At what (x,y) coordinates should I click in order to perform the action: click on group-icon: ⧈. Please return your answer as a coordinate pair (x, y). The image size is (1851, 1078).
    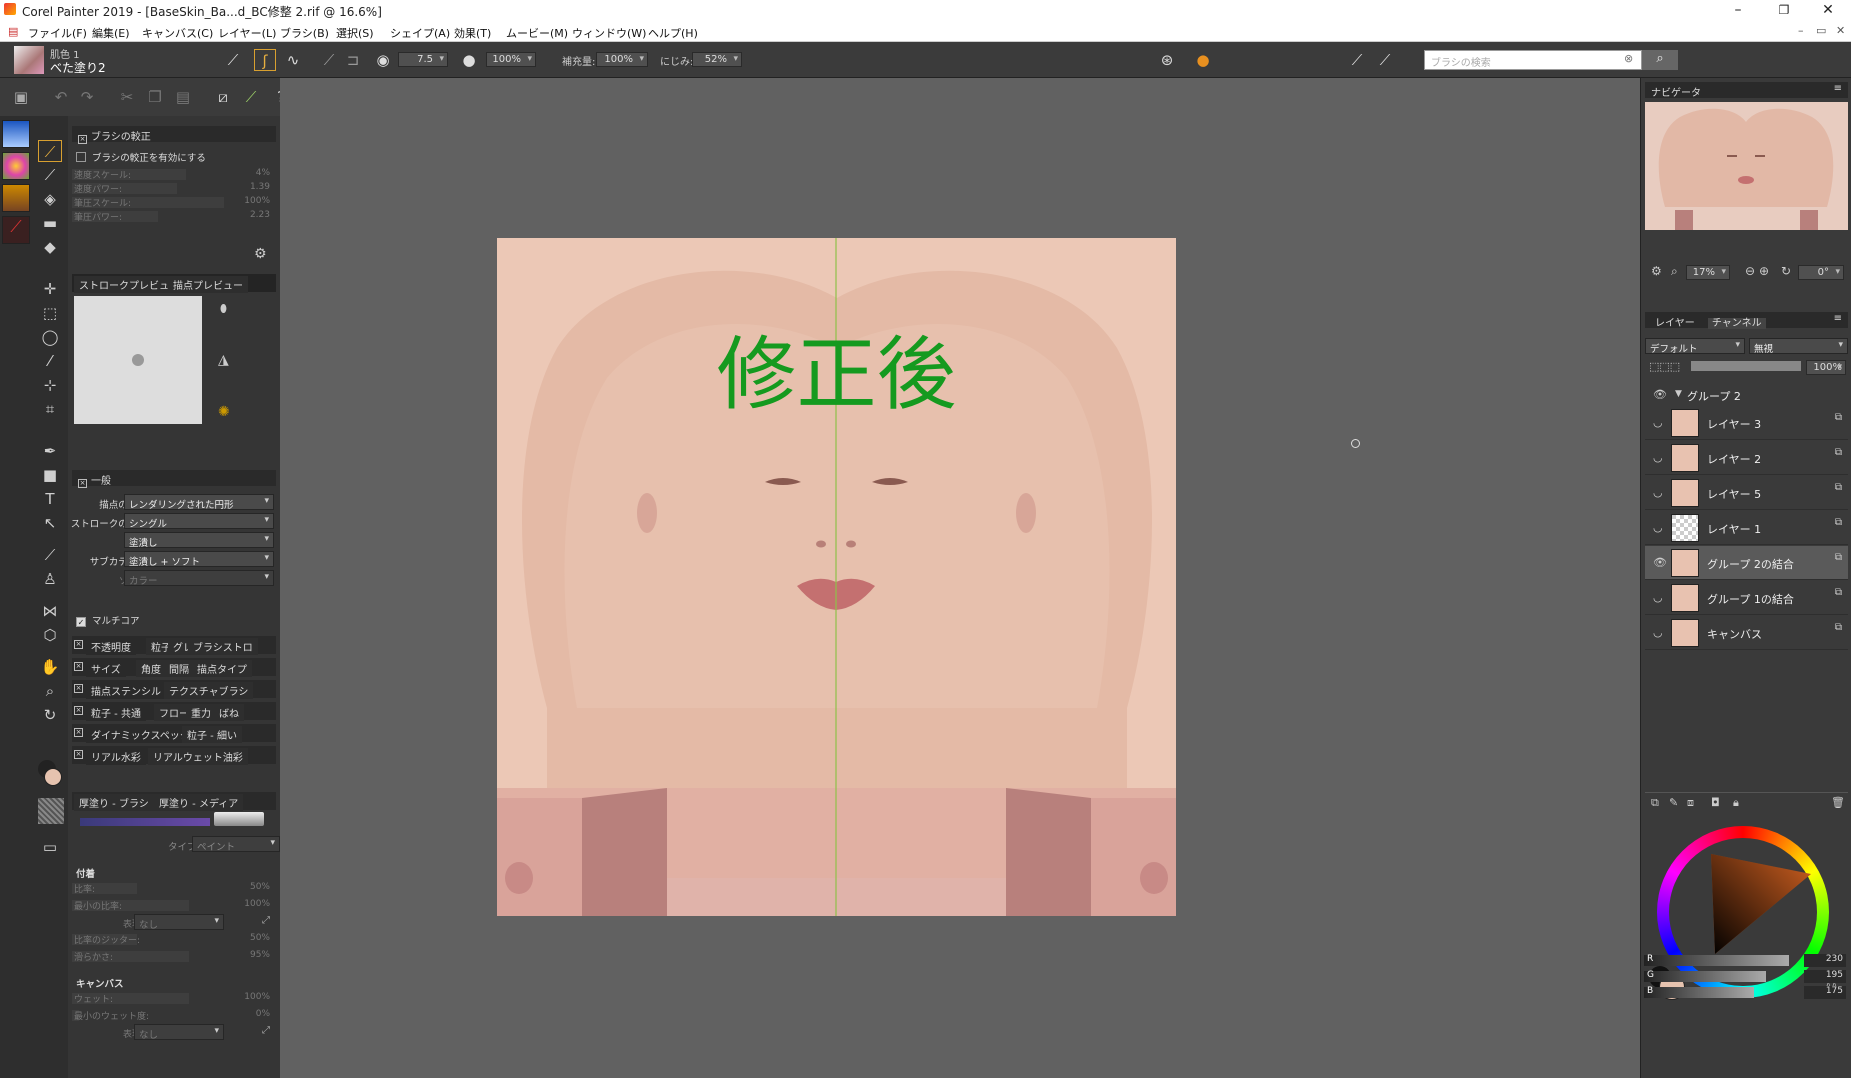
    Looking at the image, I should click on (1690, 803).